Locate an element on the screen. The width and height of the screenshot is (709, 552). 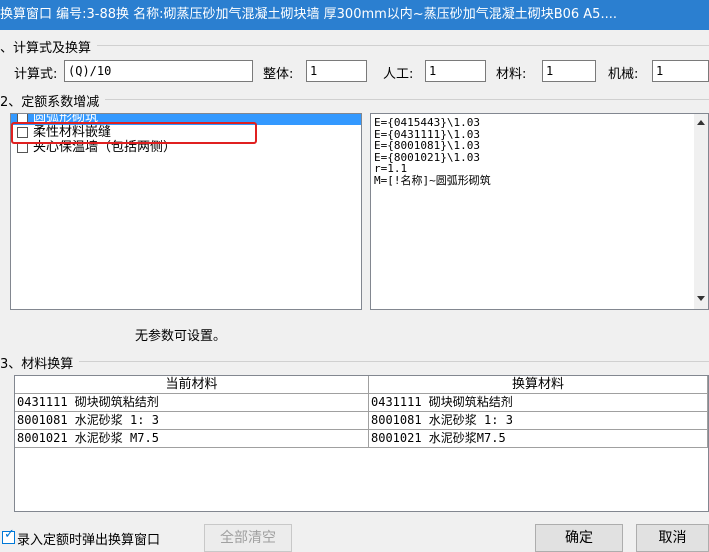
labor-label: 人工: is located at coordinates (398, 74).